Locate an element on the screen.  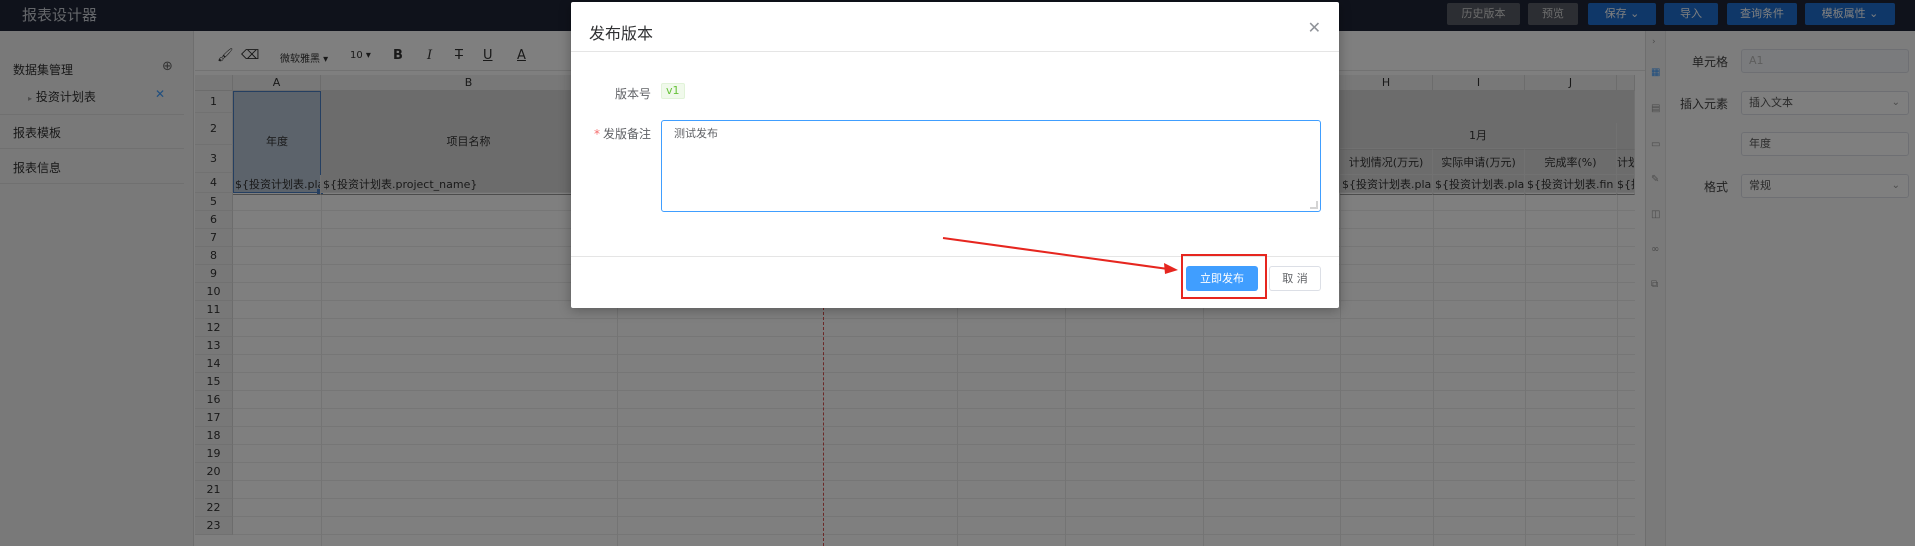
required-asterisk: * is located at coordinates (596, 134).